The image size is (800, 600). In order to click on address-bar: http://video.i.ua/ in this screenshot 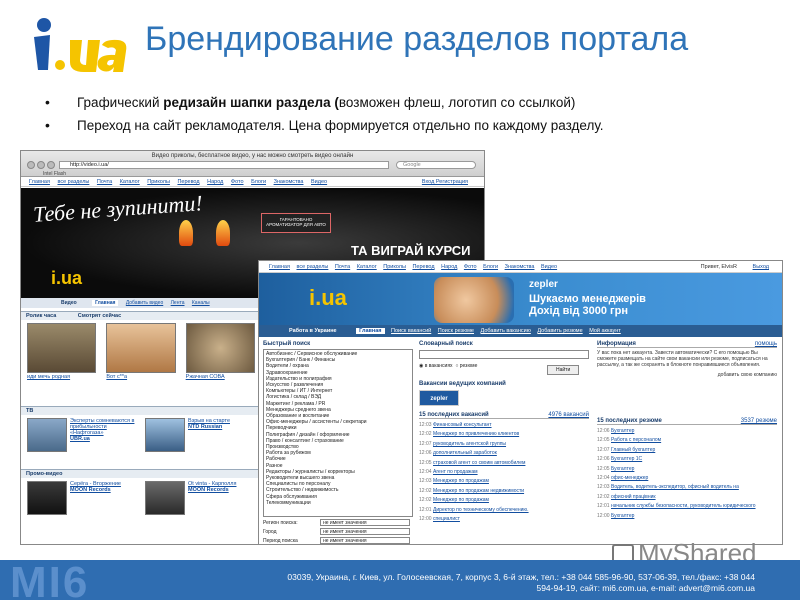, I will do `click(224, 165)`.